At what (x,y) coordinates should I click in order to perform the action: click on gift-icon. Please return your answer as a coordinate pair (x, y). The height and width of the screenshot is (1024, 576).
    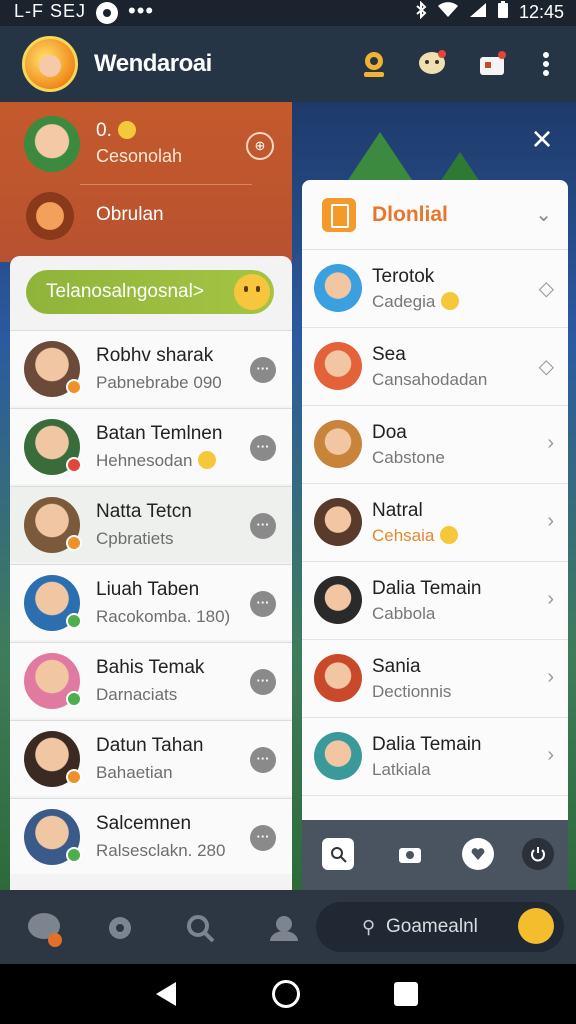
    Looking at the image, I should click on (492, 64).